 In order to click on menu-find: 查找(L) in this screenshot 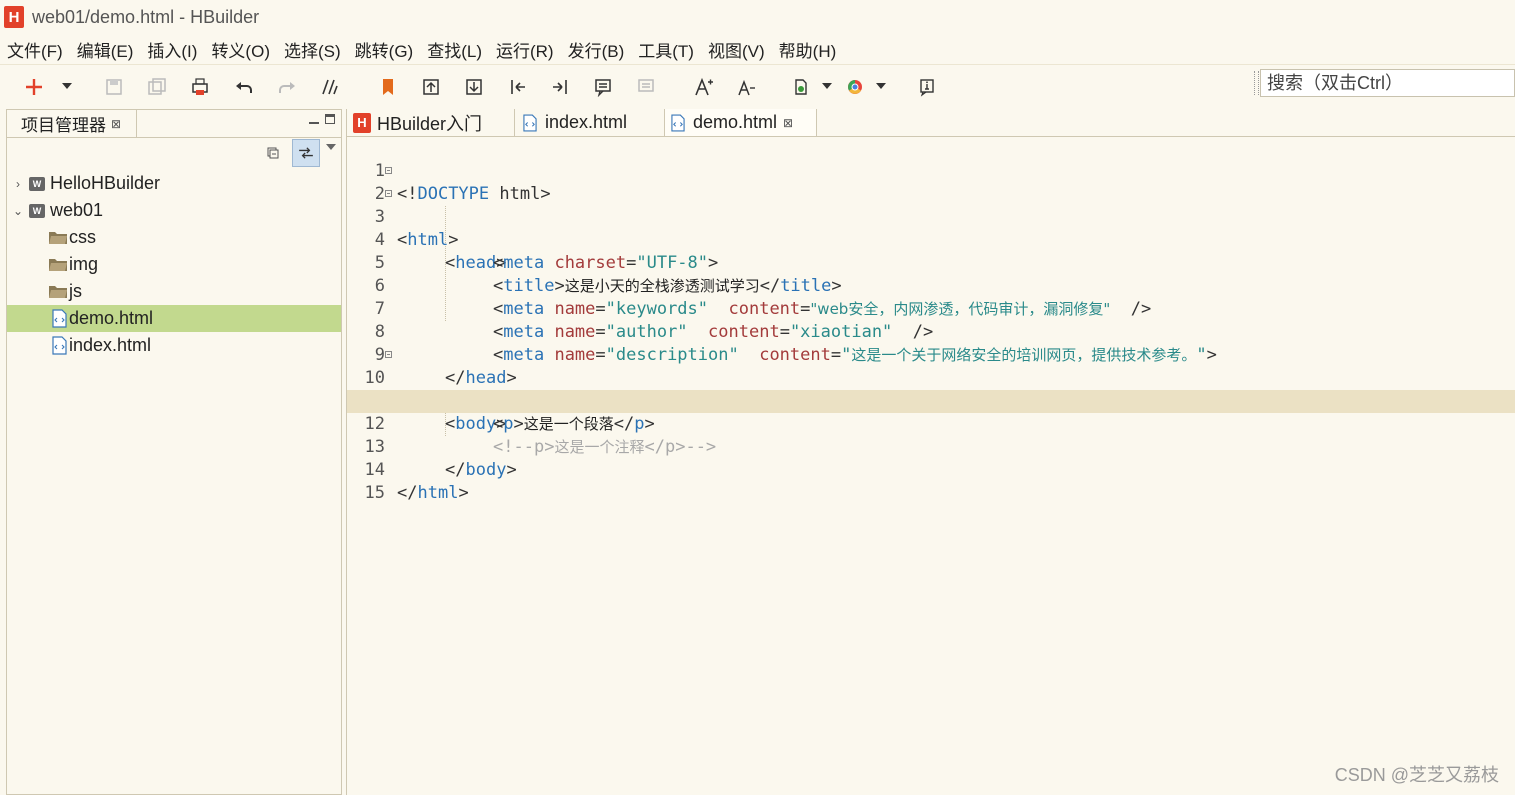, I will do `click(454, 49)`.